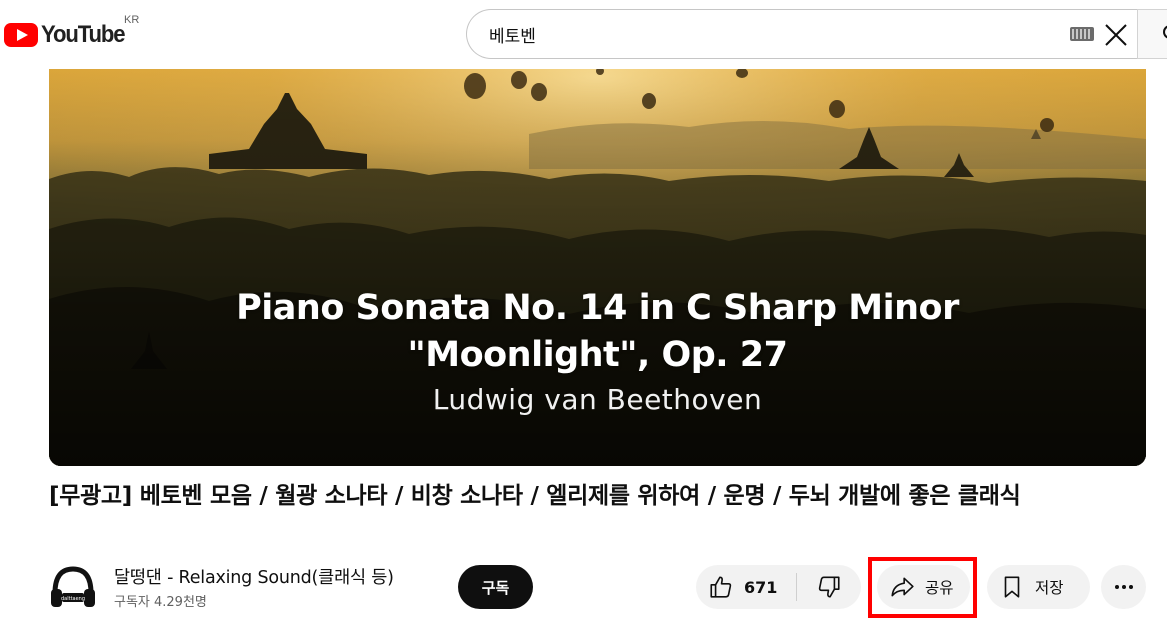 The image size is (1167, 624). Describe the element at coordinates (1116, 35) in the screenshot. I see `close-icon` at that location.